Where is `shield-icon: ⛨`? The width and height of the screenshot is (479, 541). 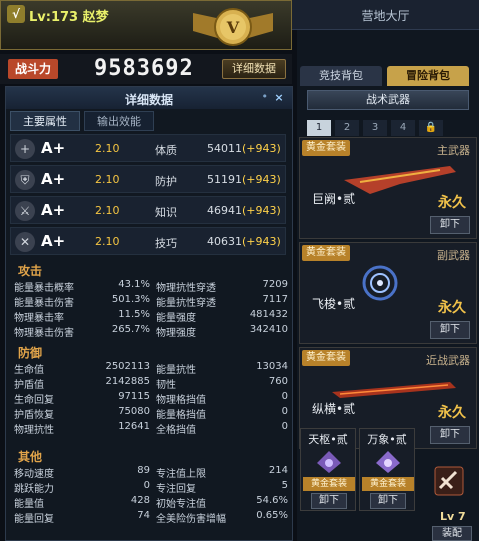
shield-icon: ⛨ is located at coordinates (25, 180).